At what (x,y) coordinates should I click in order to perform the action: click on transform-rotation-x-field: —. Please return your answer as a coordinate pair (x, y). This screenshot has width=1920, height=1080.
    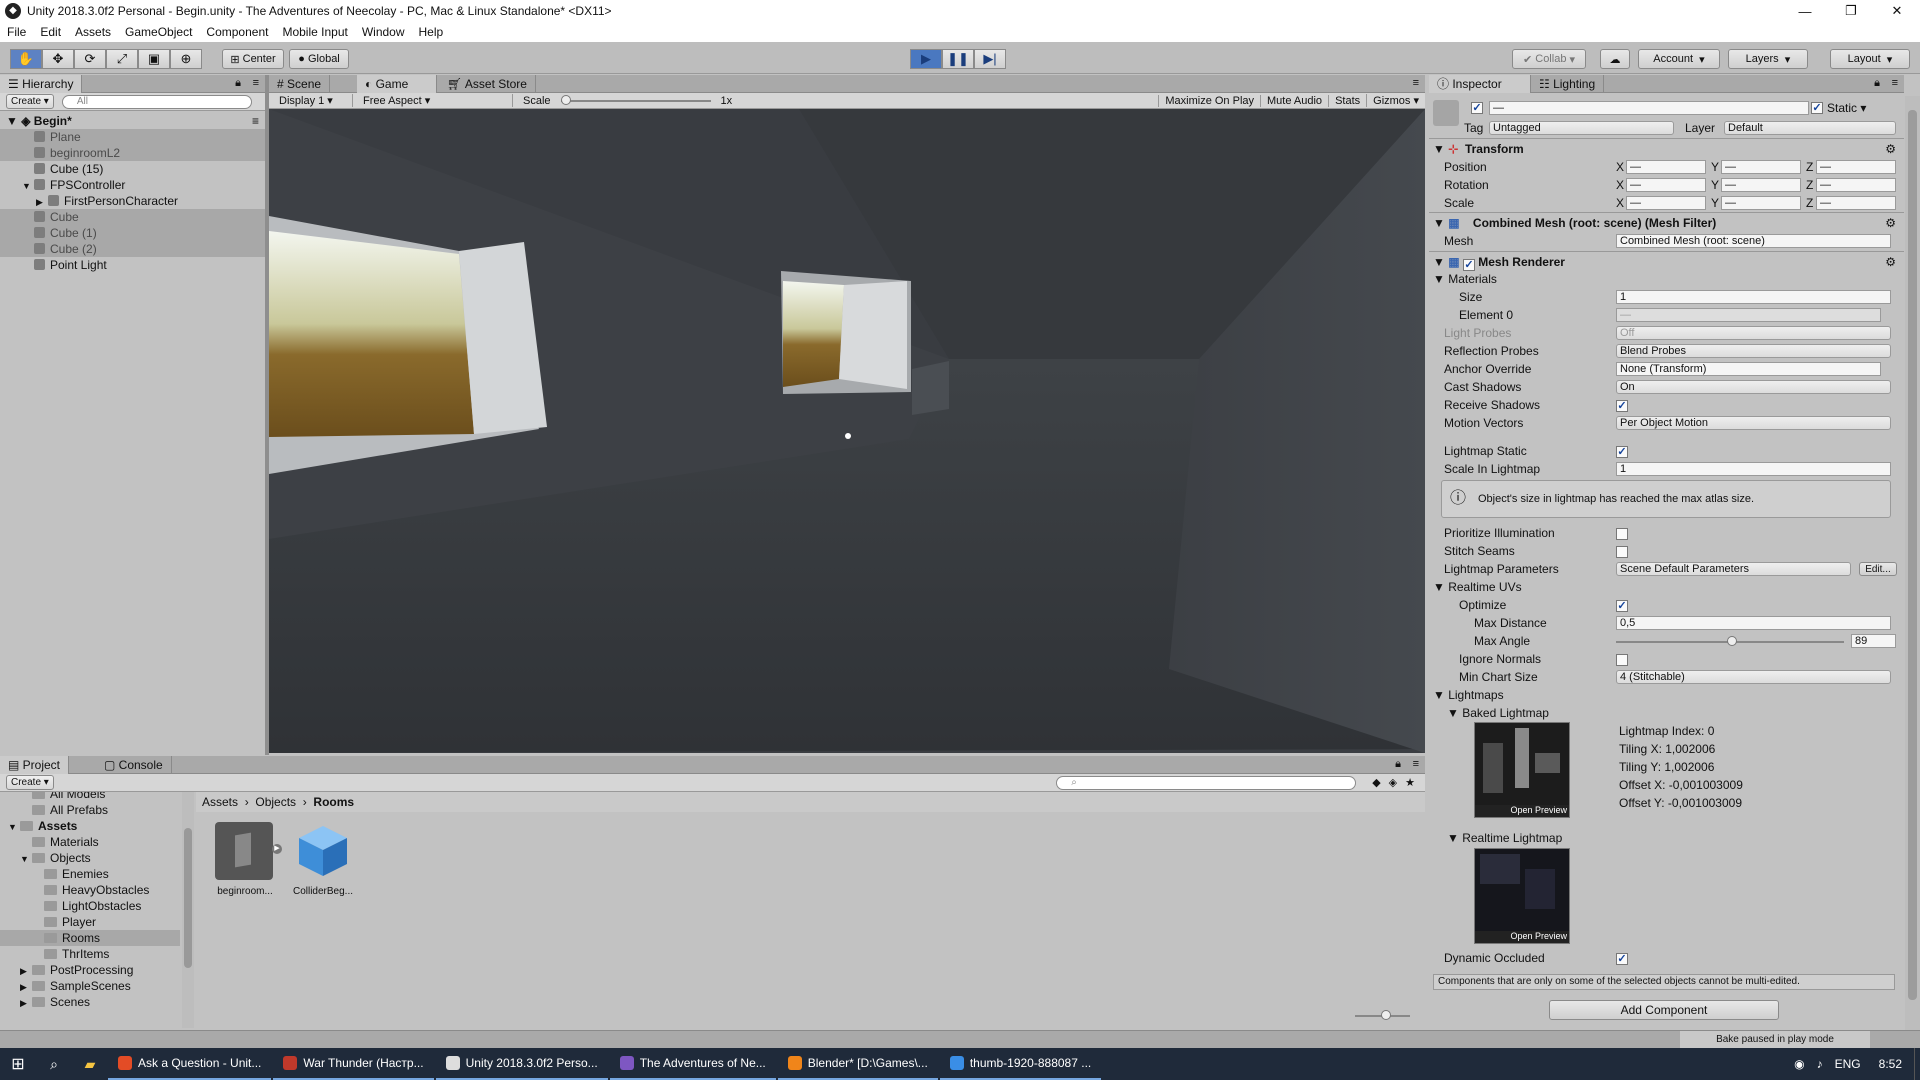
    Looking at the image, I should click on (1666, 185).